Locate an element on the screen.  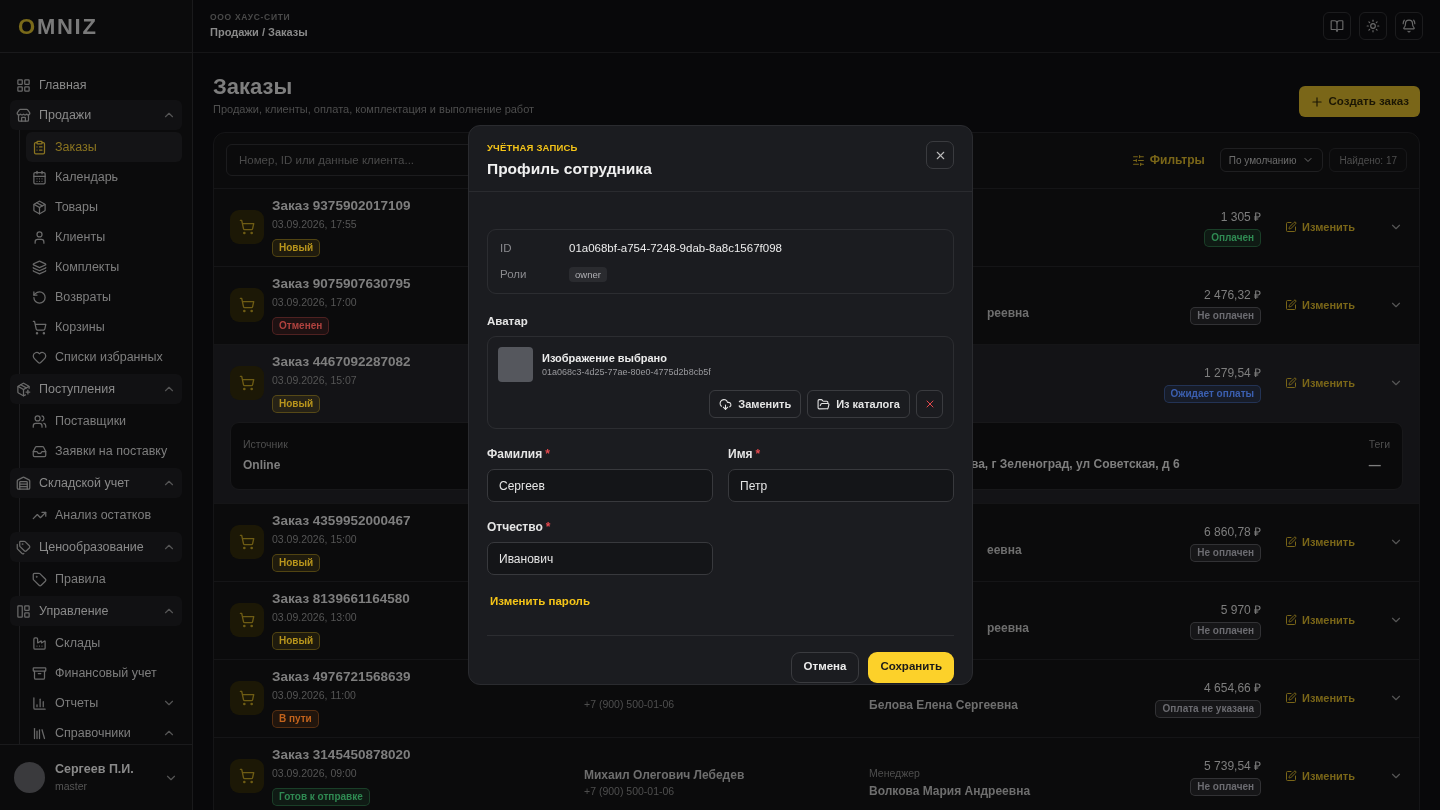
cloud-icon is located at coordinates (726, 404).